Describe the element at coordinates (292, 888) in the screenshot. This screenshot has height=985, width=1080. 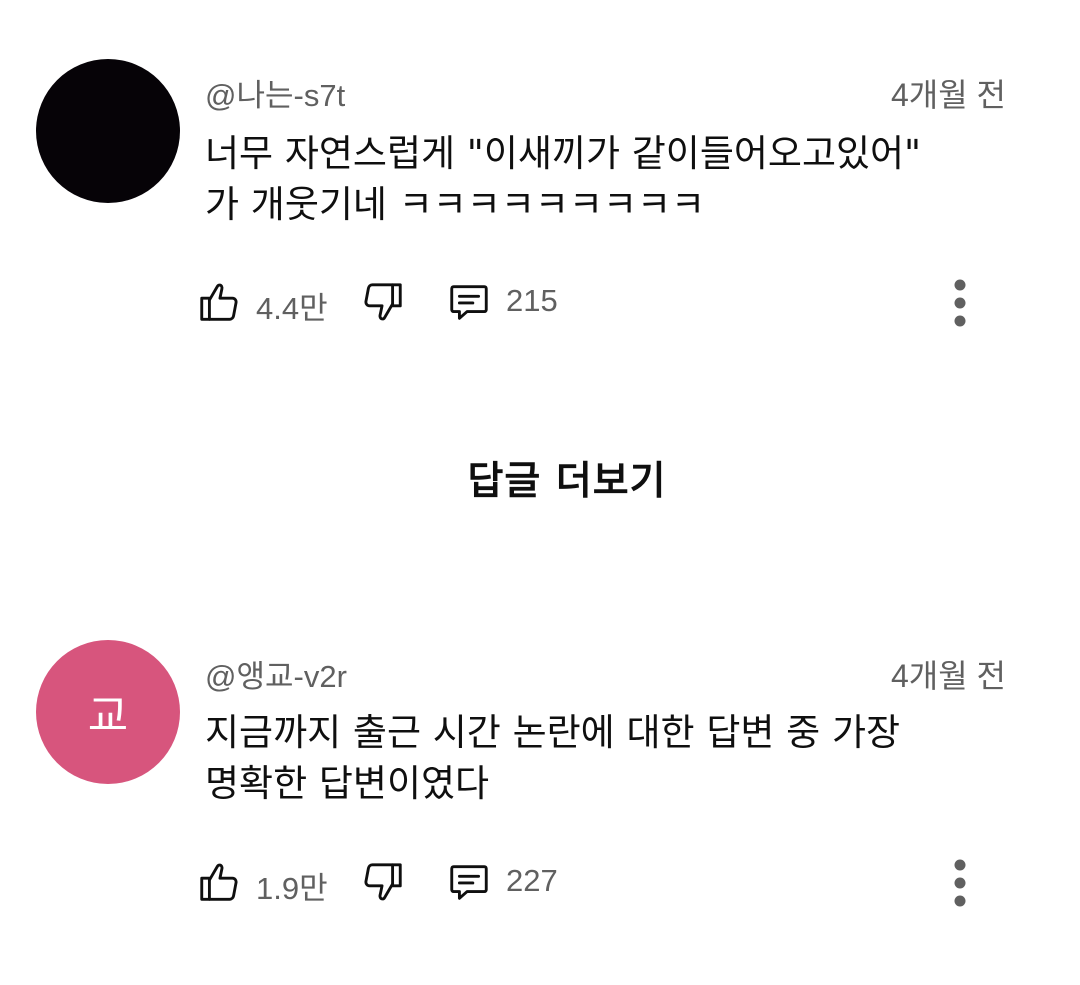
I see `like-count: 1.9만` at that location.